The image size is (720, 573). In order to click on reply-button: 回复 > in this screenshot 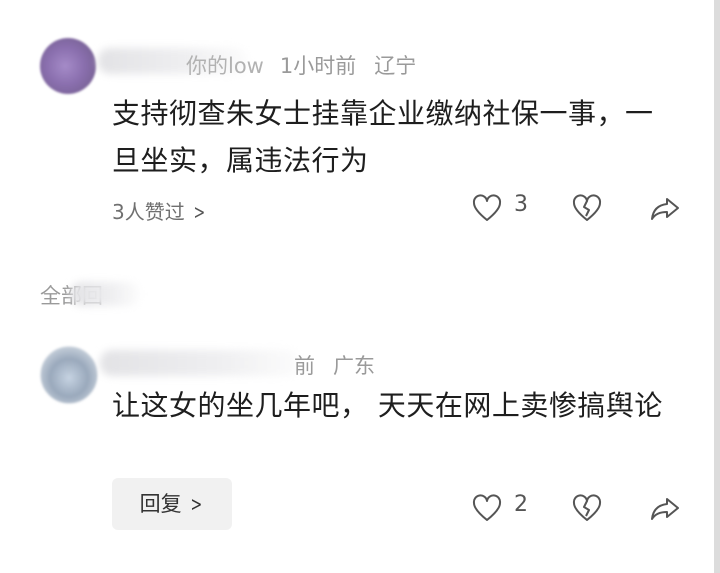, I will do `click(172, 504)`.